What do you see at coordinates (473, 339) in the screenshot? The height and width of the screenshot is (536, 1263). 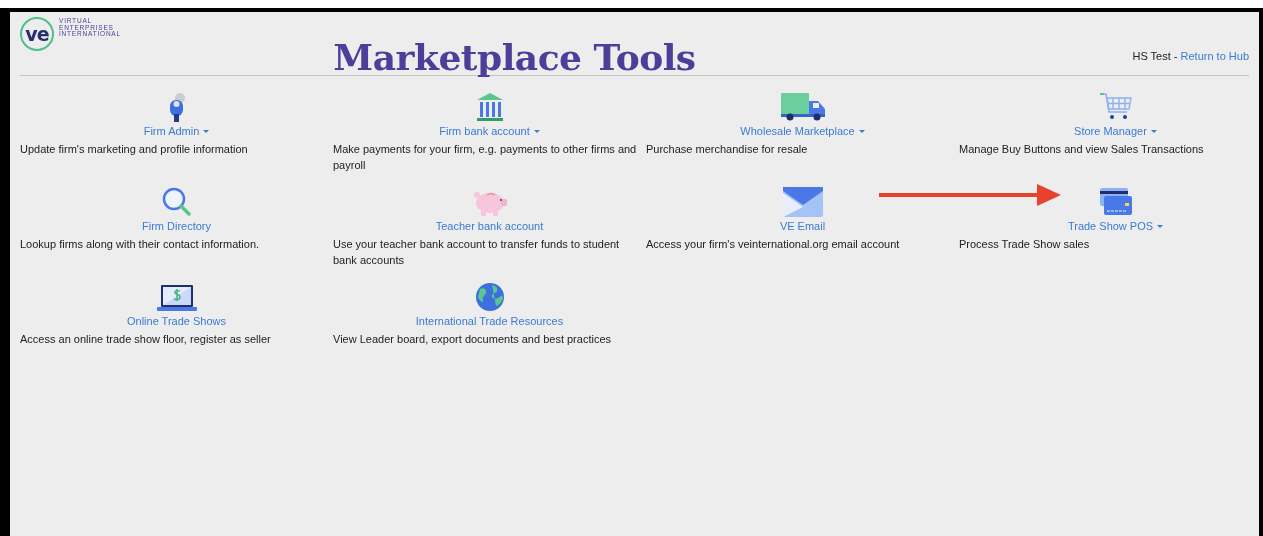 I see `tool-description: View Leader board, export documents and best practices` at bounding box center [473, 339].